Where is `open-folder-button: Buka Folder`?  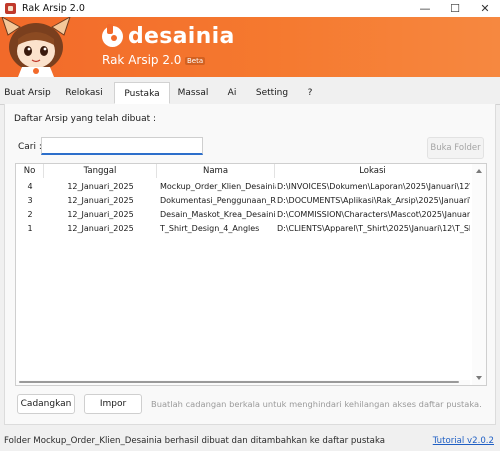 open-folder-button: Buka Folder is located at coordinates (455, 148).